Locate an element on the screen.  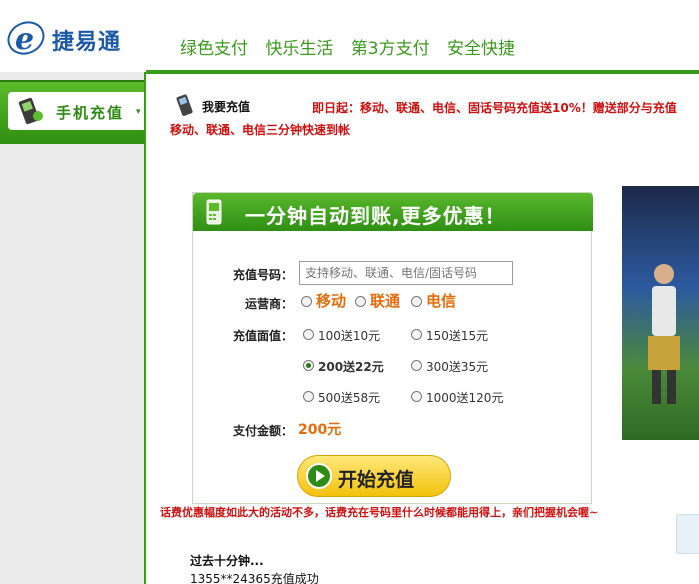
carrier-telecom-radio is located at coordinates (416, 301).